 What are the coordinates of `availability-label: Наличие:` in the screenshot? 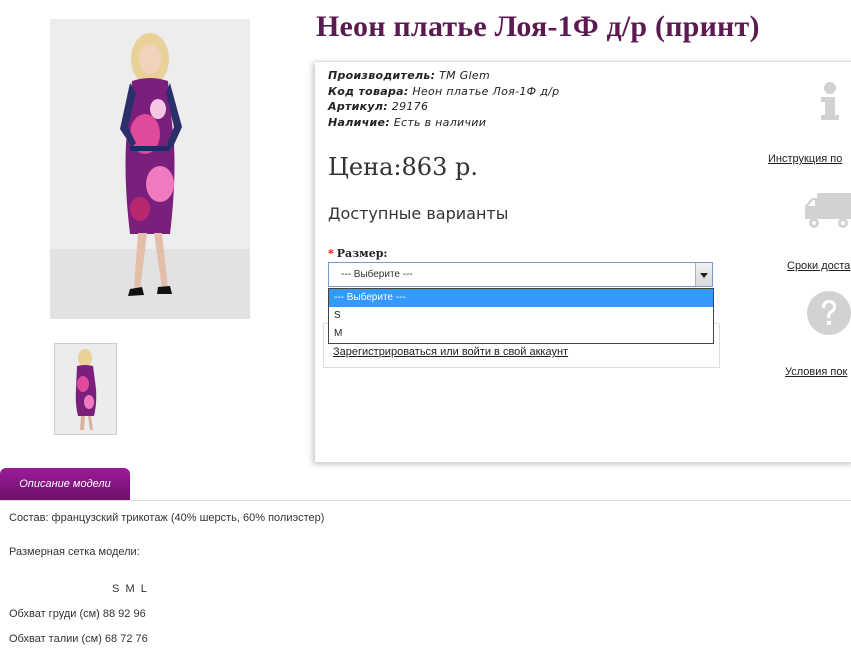 It's located at (359, 122).